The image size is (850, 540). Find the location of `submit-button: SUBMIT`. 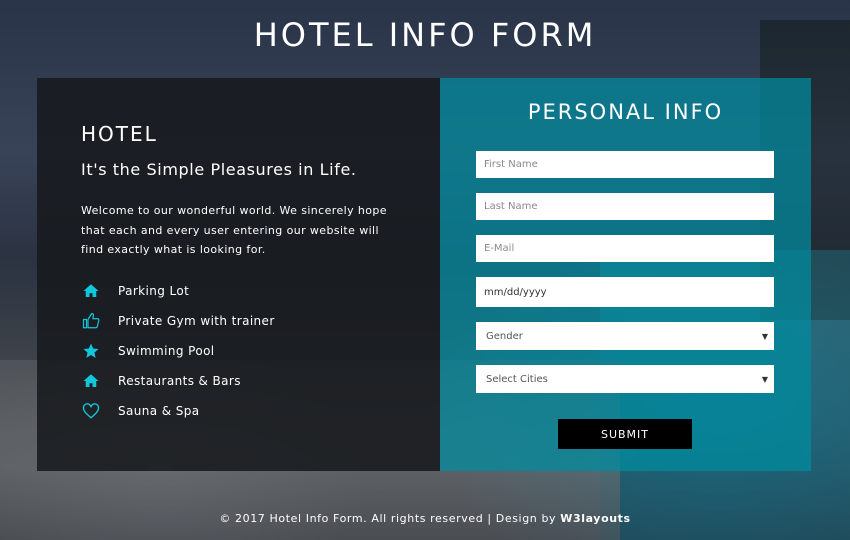

submit-button: SUBMIT is located at coordinates (625, 434).